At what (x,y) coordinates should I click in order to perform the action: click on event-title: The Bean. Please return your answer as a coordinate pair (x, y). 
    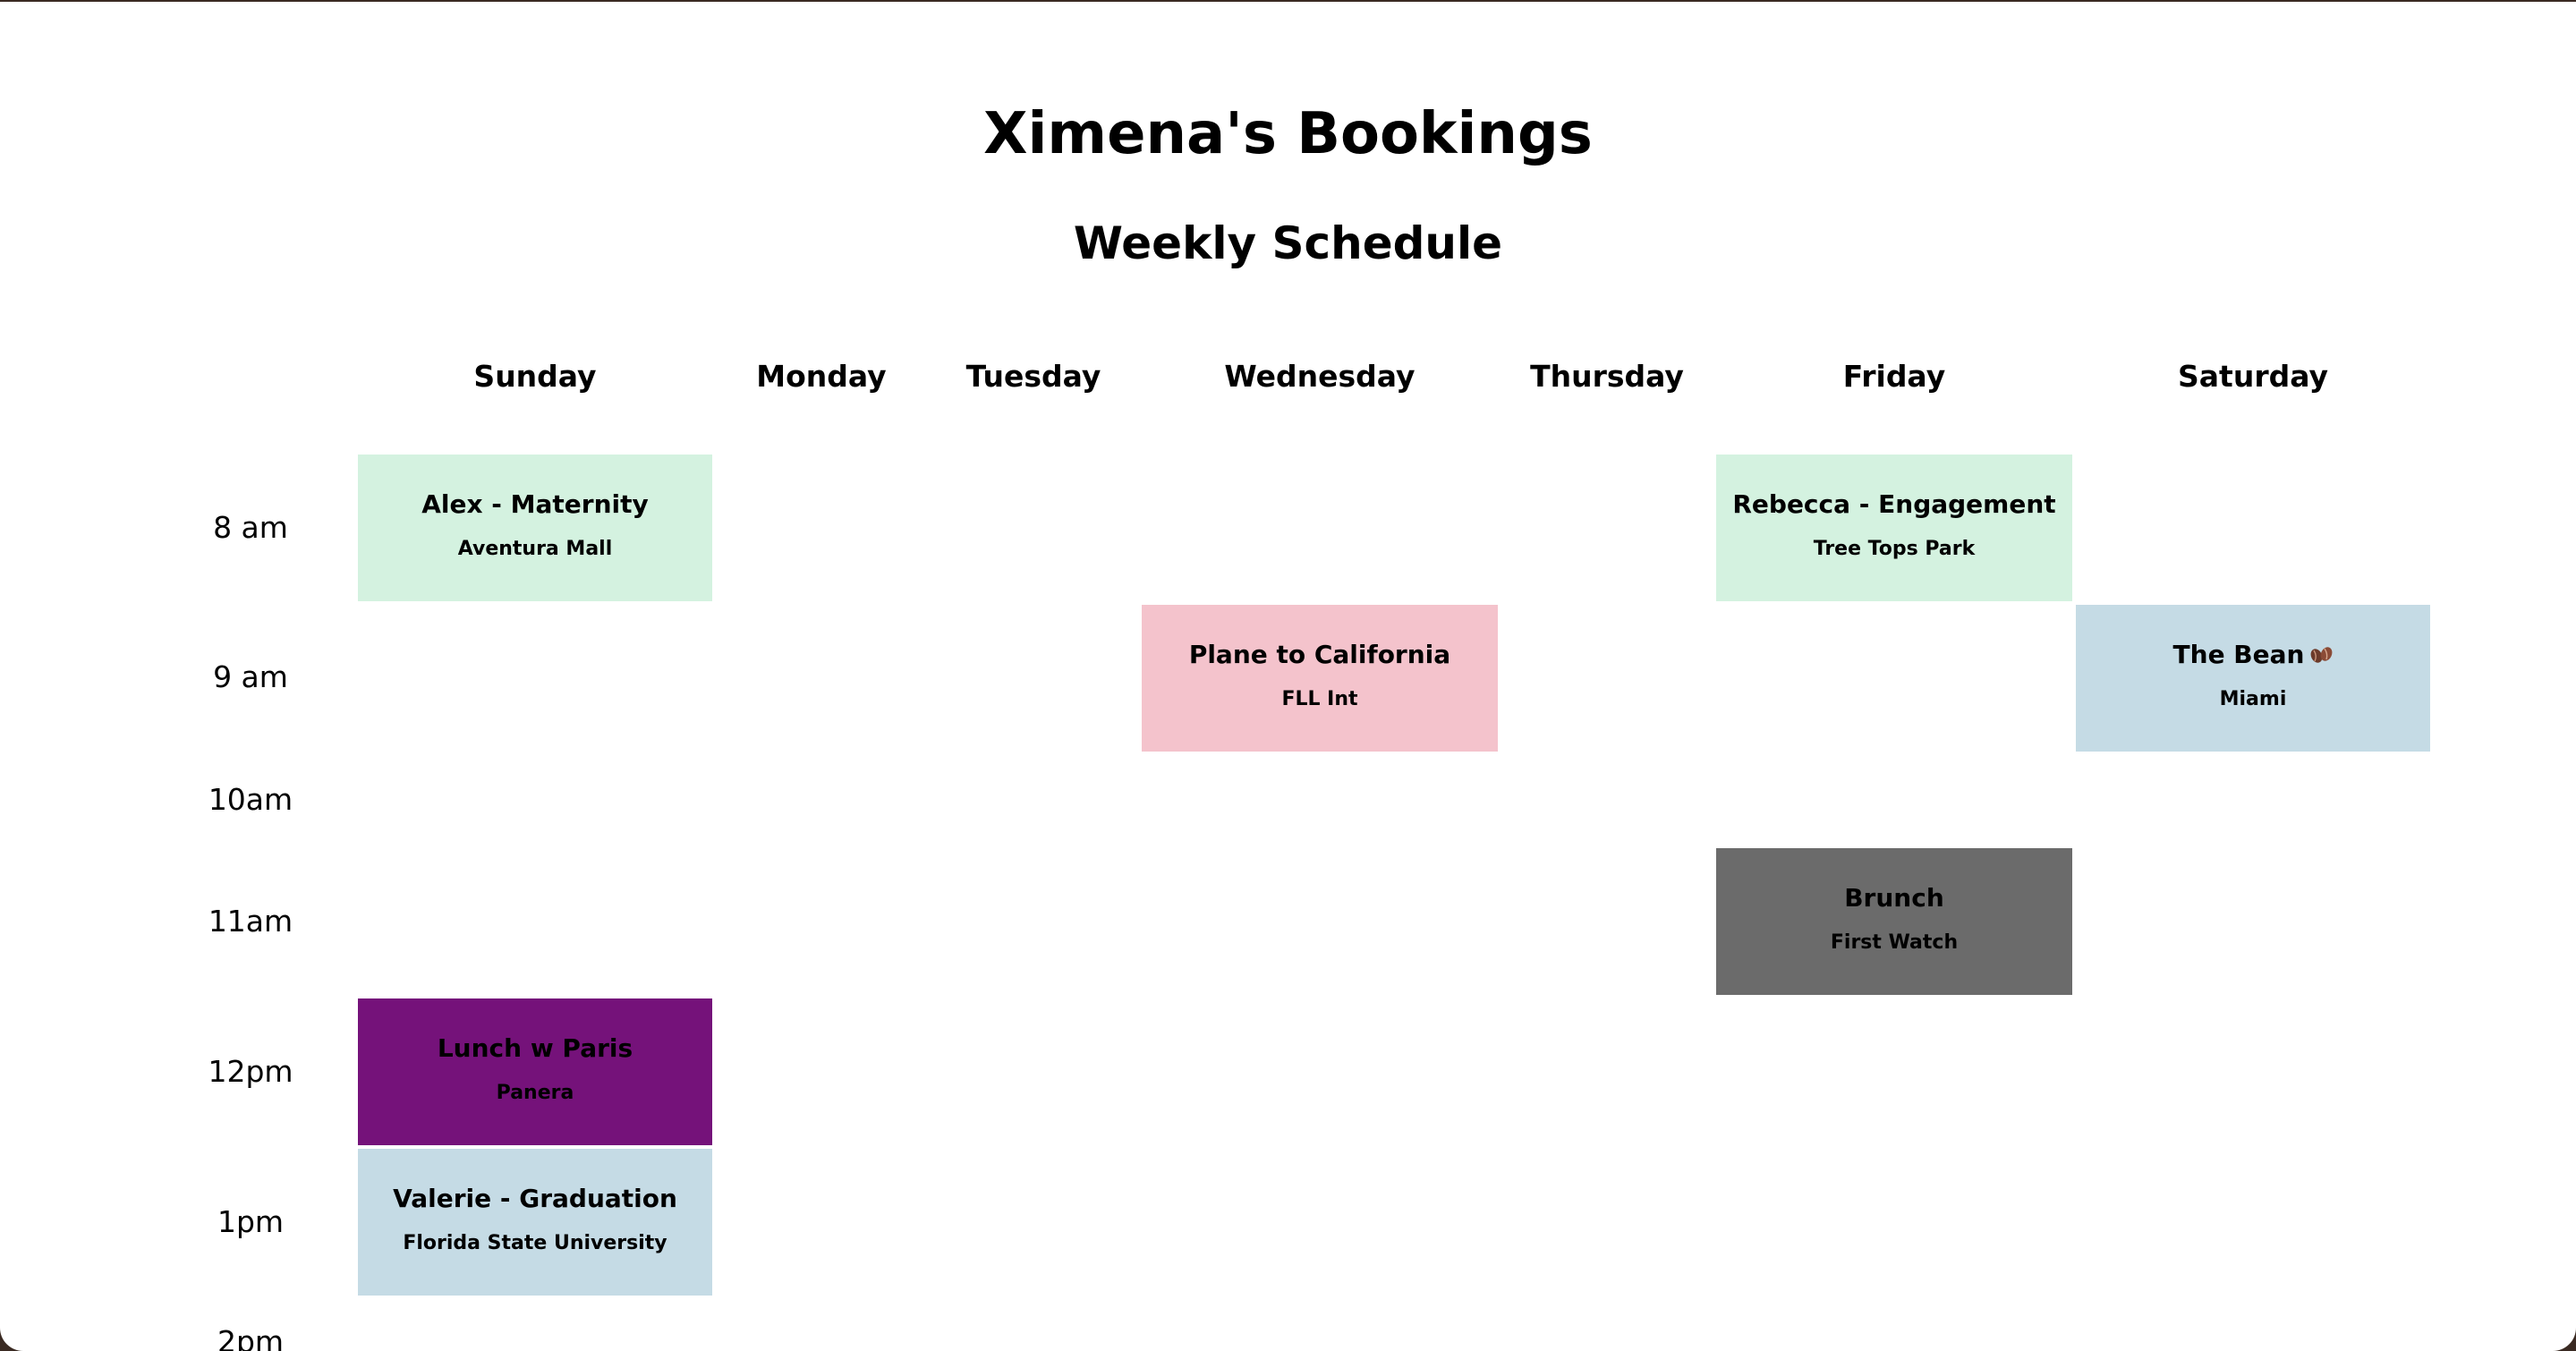
    Looking at the image, I should click on (2253, 655).